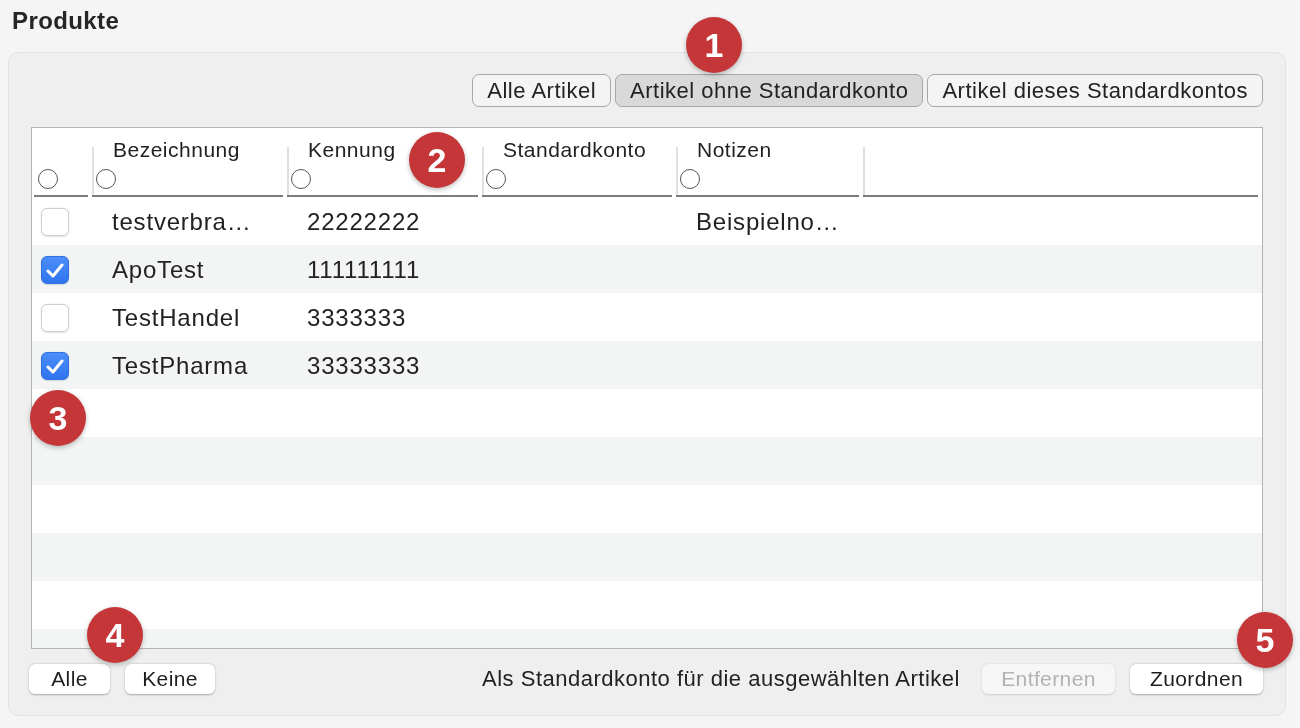 Image resolution: width=1300 pixels, height=728 pixels. Describe the element at coordinates (564, 150) in the screenshot. I see `column-header: Standardkonto` at that location.